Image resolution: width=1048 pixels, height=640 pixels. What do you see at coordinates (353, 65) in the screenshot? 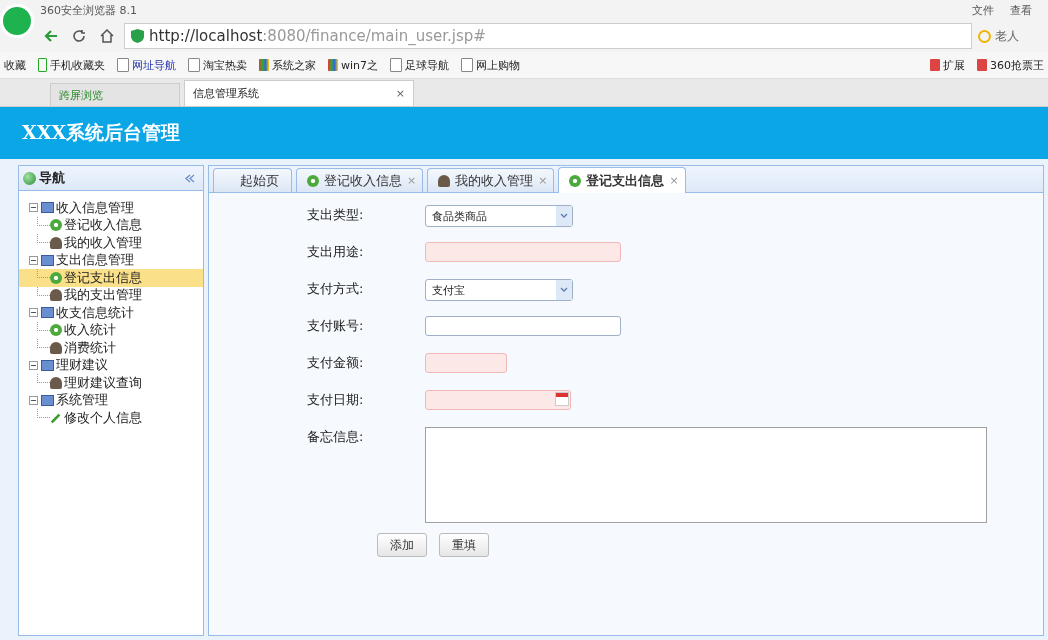
I see `bookmark-link: win7之` at bounding box center [353, 65].